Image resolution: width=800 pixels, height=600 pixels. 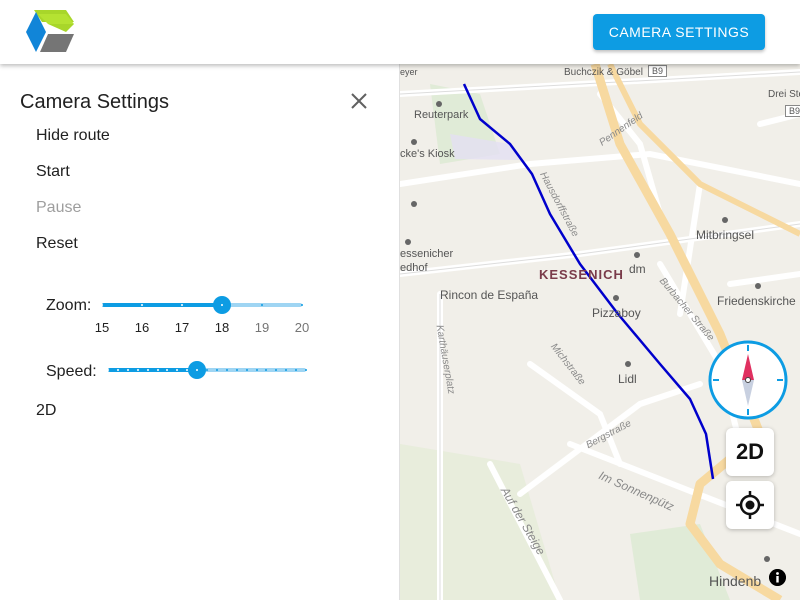 I want to click on map-label-lidl: Lidl, so click(x=627, y=379).